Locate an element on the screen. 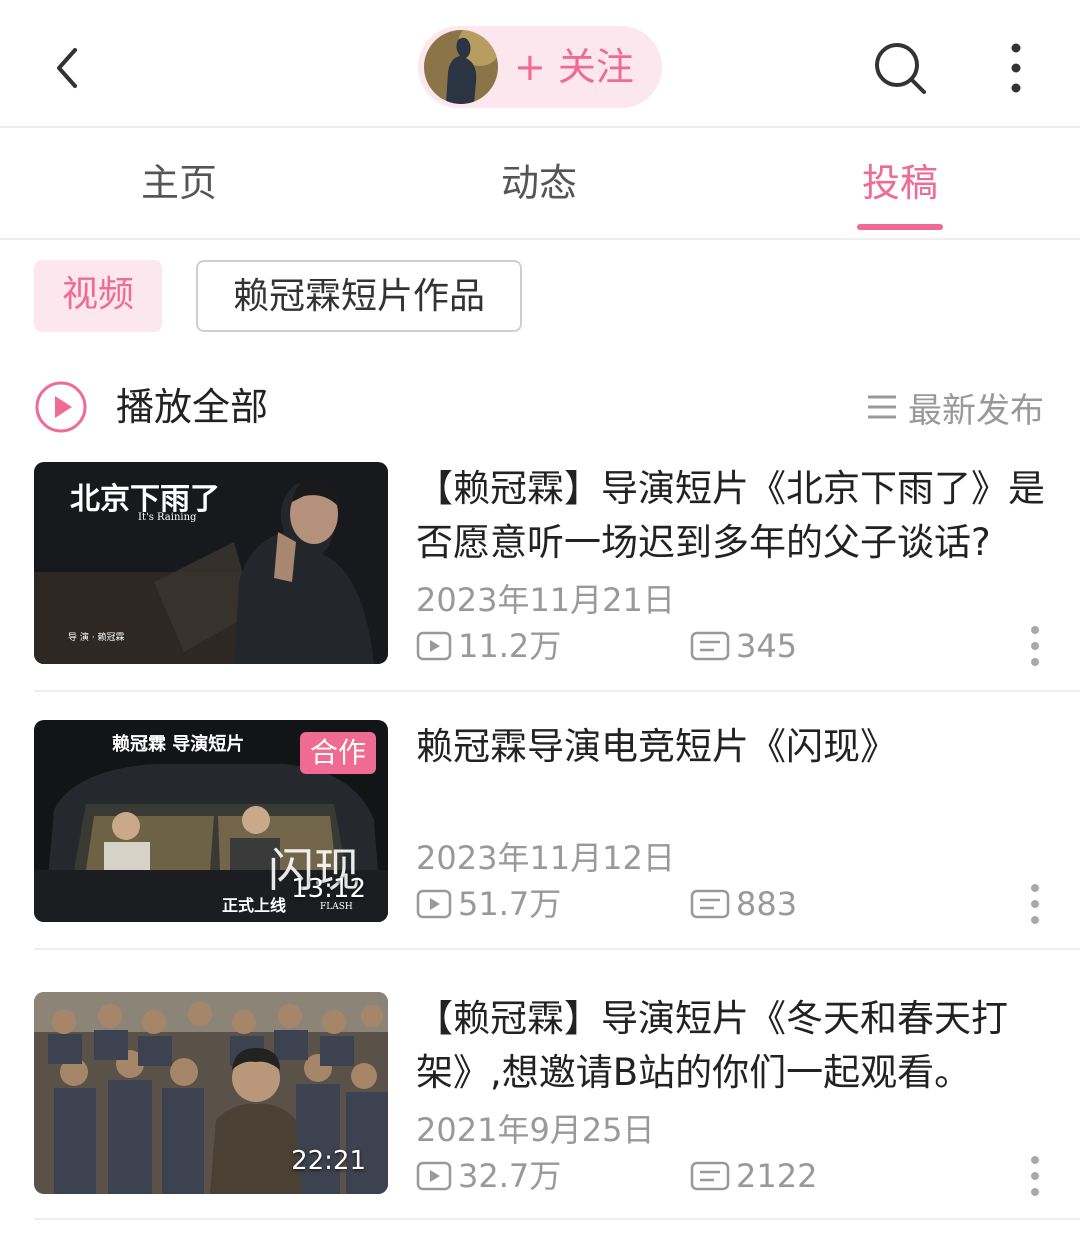 The width and height of the screenshot is (1080, 1252). avatar is located at coordinates (461, 67).